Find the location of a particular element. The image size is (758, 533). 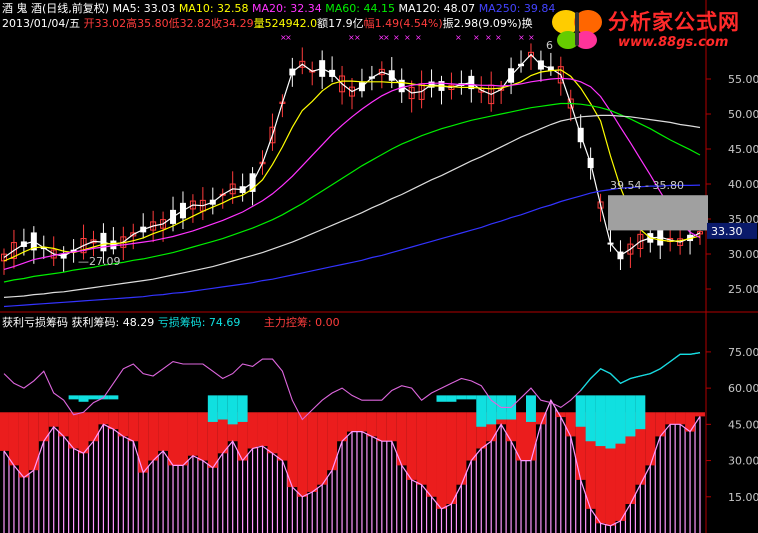

open-label: 开33.02 is located at coordinates (105, 23).